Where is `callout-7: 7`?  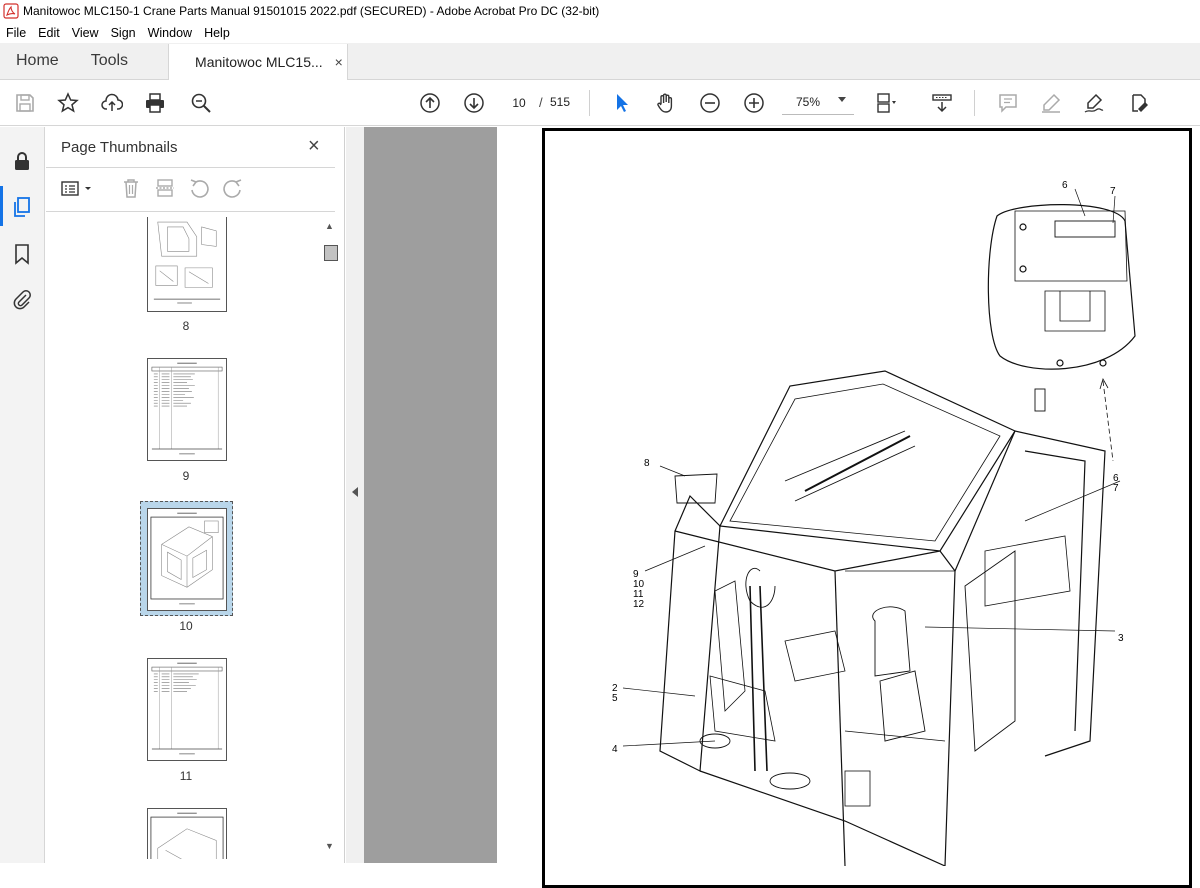 callout-7: 7 is located at coordinates (1113, 191).